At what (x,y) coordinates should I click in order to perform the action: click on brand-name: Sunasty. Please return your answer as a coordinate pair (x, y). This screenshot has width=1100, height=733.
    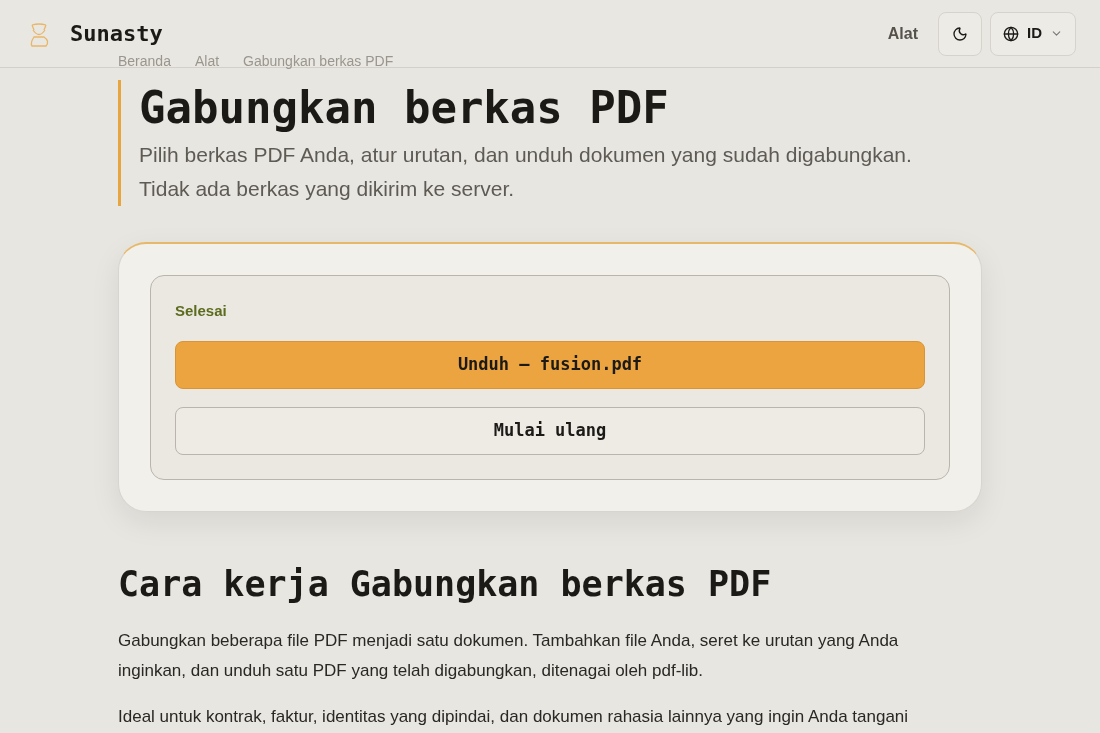
    Looking at the image, I should click on (116, 33).